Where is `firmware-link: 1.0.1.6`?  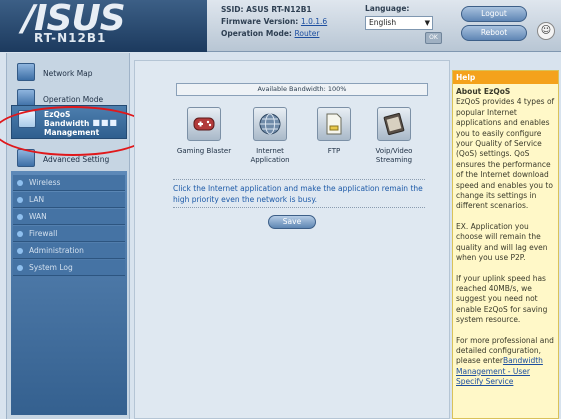
firmware-link: 1.0.1.6 is located at coordinates (314, 21).